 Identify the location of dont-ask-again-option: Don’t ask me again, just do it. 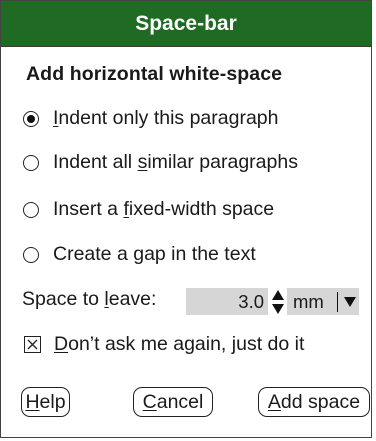
(164, 344).